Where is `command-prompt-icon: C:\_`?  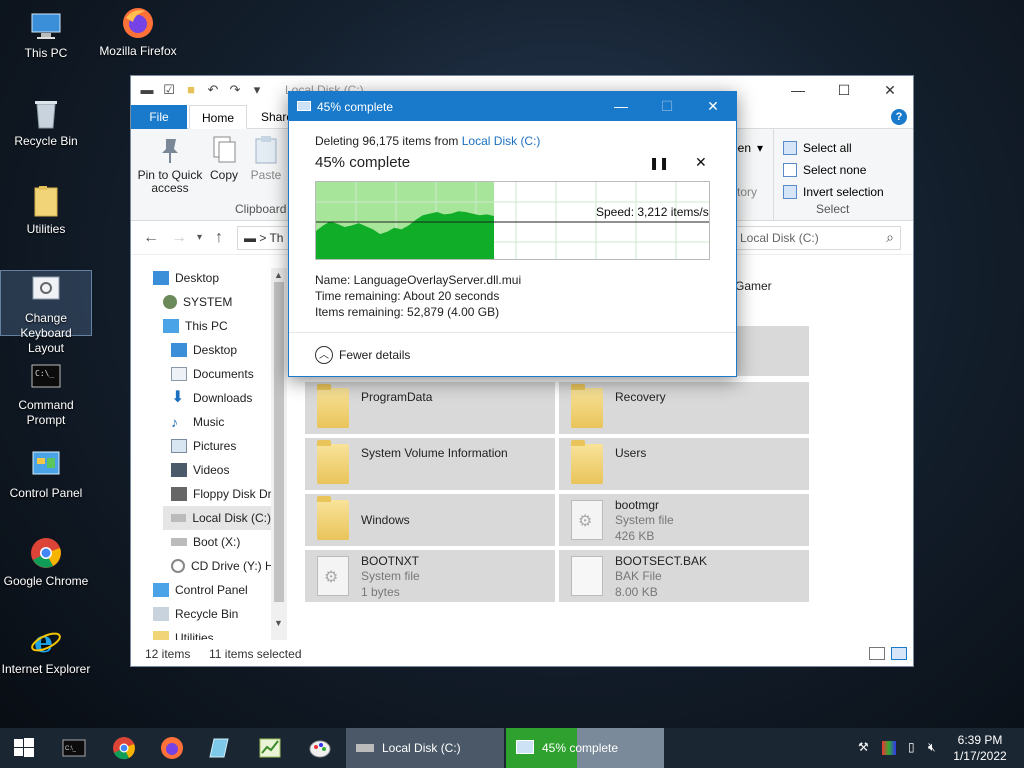
command-prompt-icon: C:\_ is located at coordinates (46, 377).